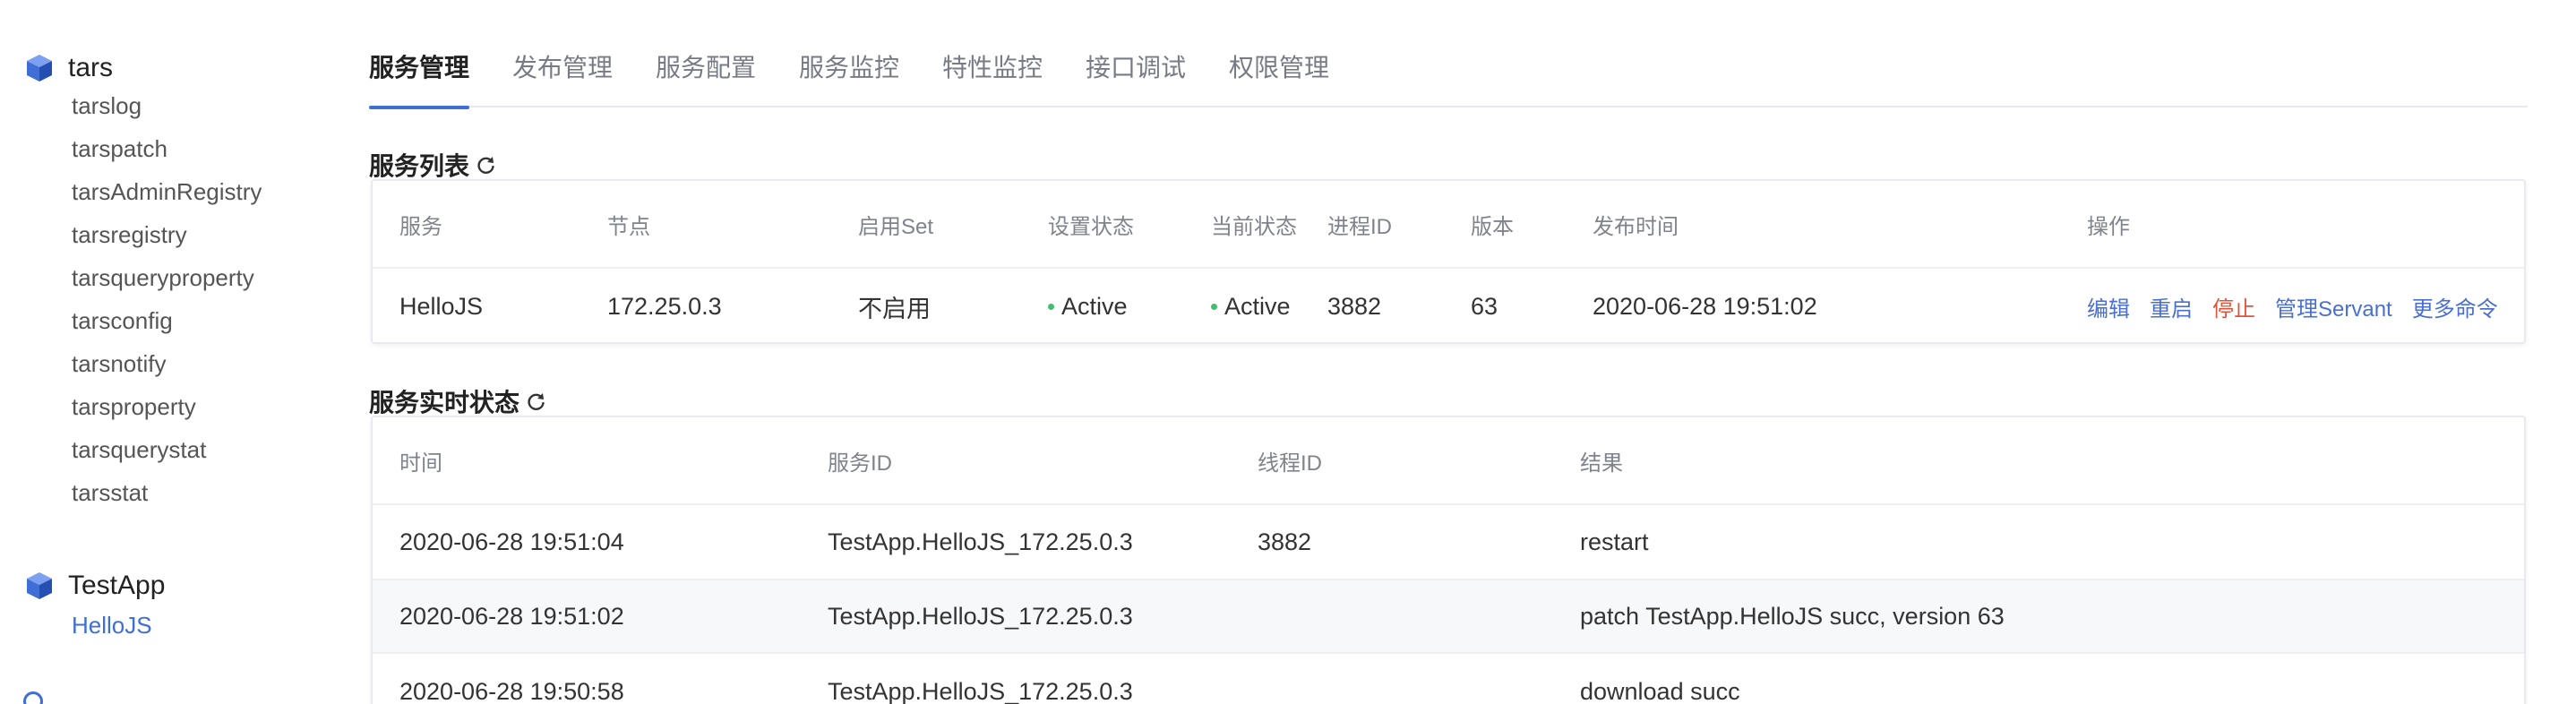 The height and width of the screenshot is (704, 2576). Describe the element at coordinates (91, 67) in the screenshot. I see `app-name: tars` at that location.